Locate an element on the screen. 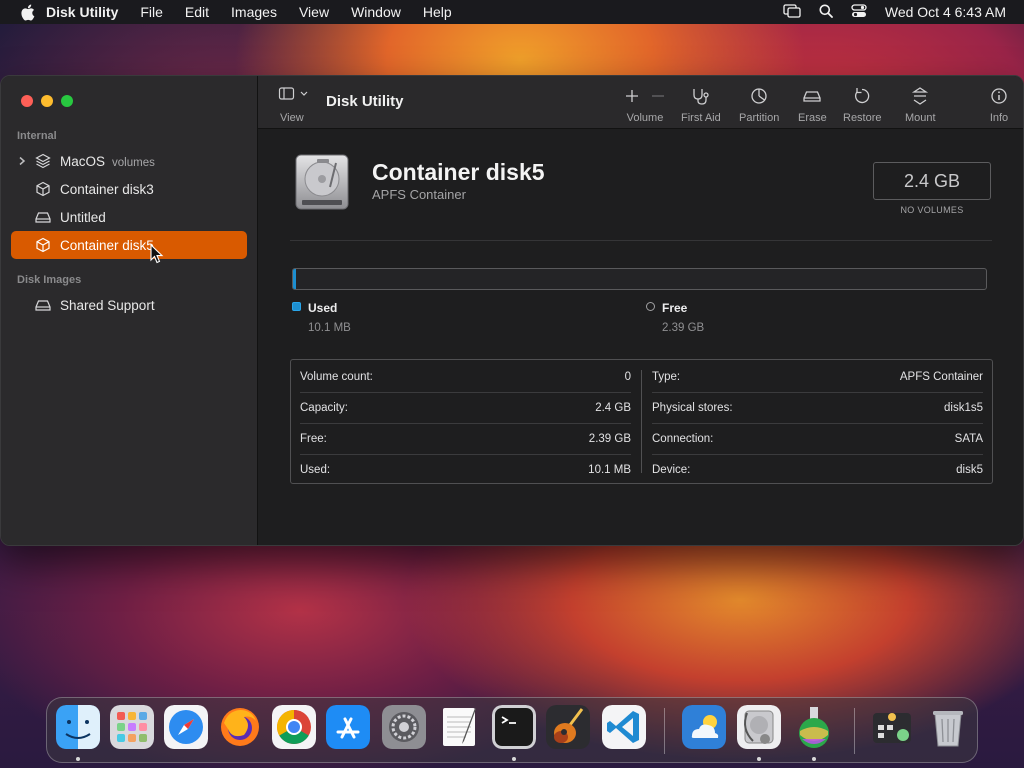 The width and height of the screenshot is (1024, 768). pie-partition-icon is located at coordinates (759, 96).